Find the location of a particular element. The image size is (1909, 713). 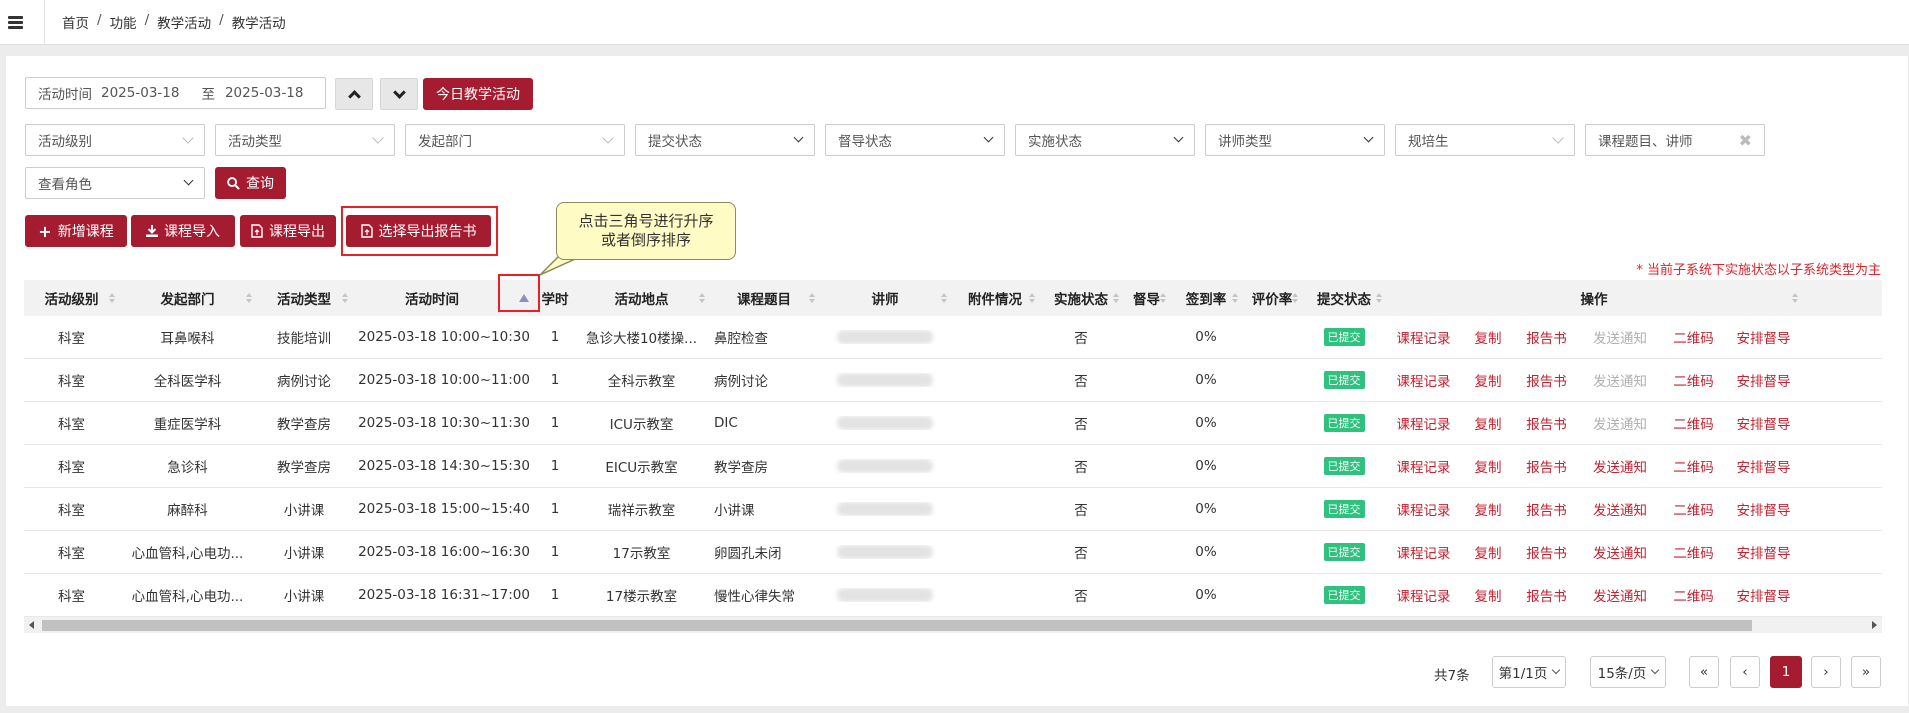

col-type: 活动类型 is located at coordinates (304, 298).